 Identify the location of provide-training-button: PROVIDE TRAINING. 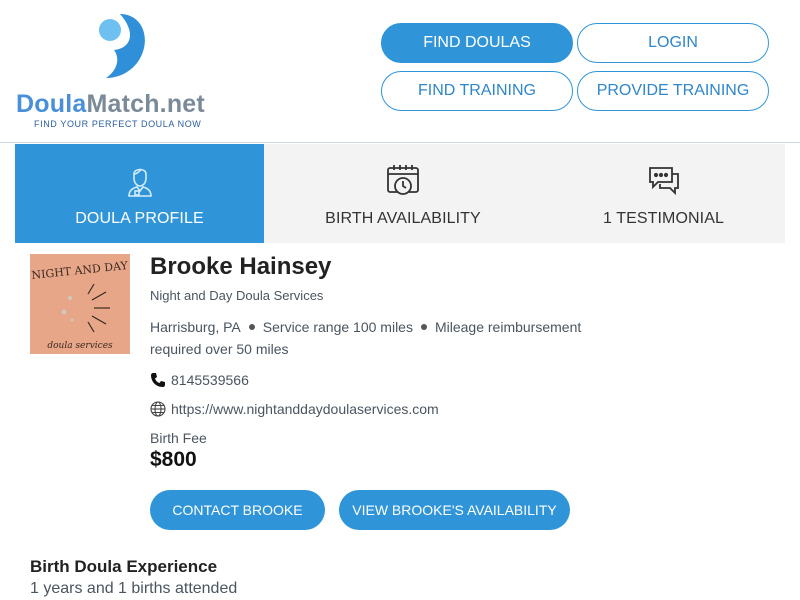
(673, 91).